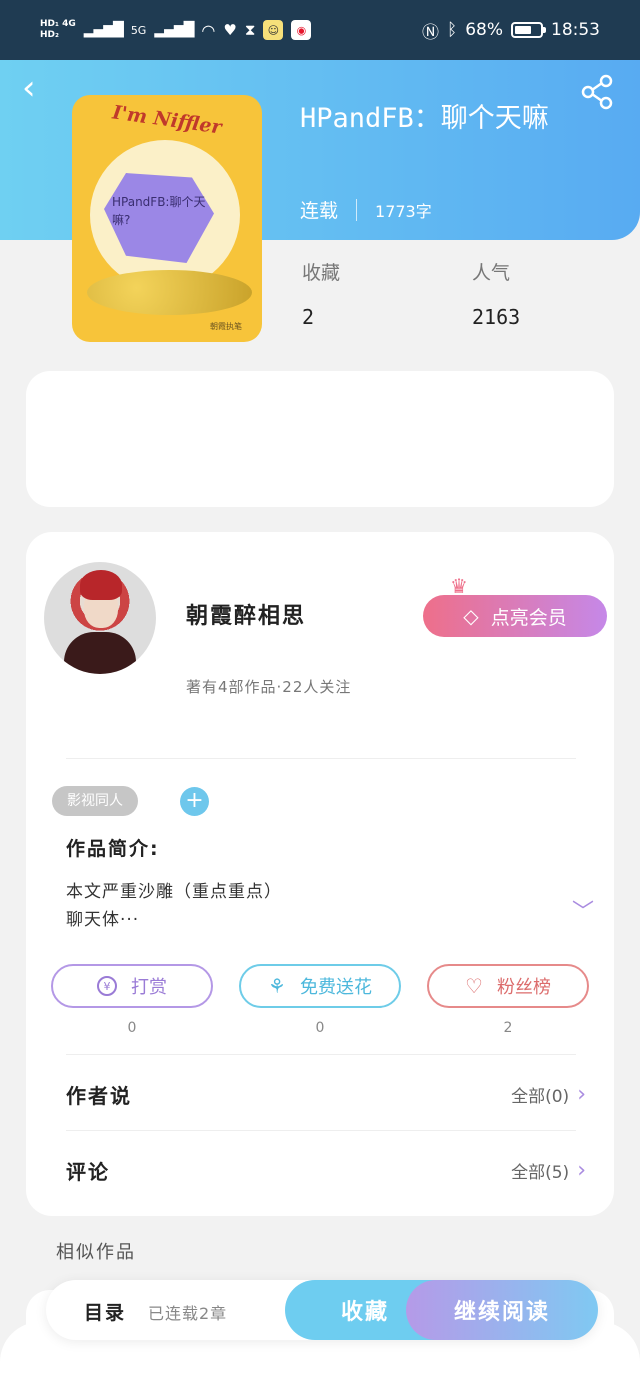 This screenshot has width=640, height=1387. I want to click on chevron-left-icon: ‹, so click(29, 88).